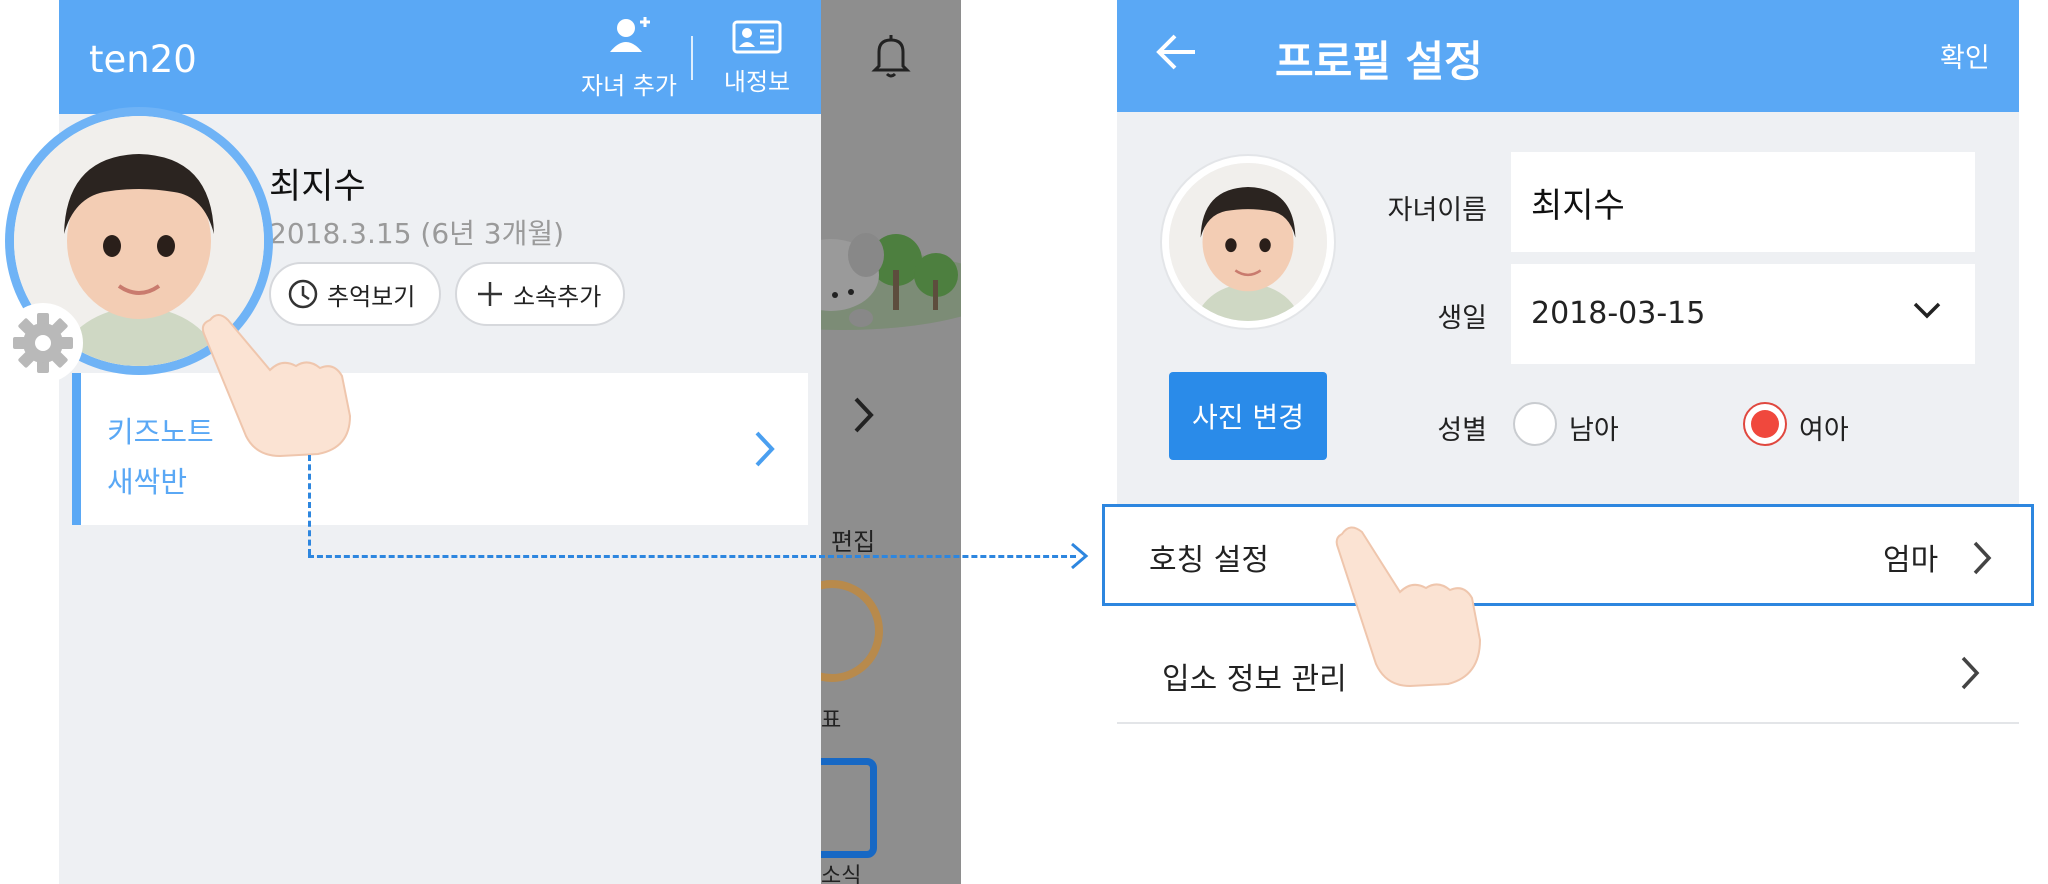  I want to click on profile-header: 프로필 설정 확인, so click(1568, 56).